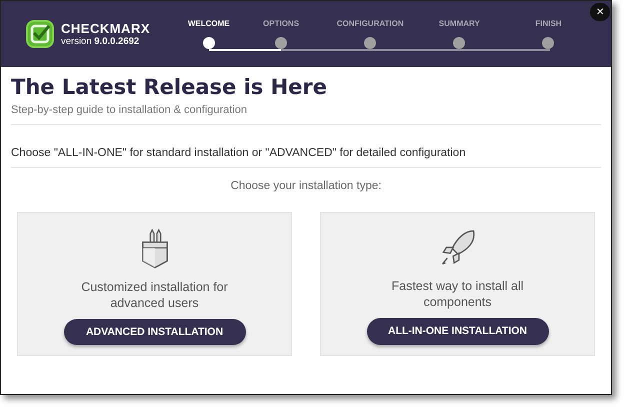  I want to click on brand-name: CHECKMARX, so click(105, 28).